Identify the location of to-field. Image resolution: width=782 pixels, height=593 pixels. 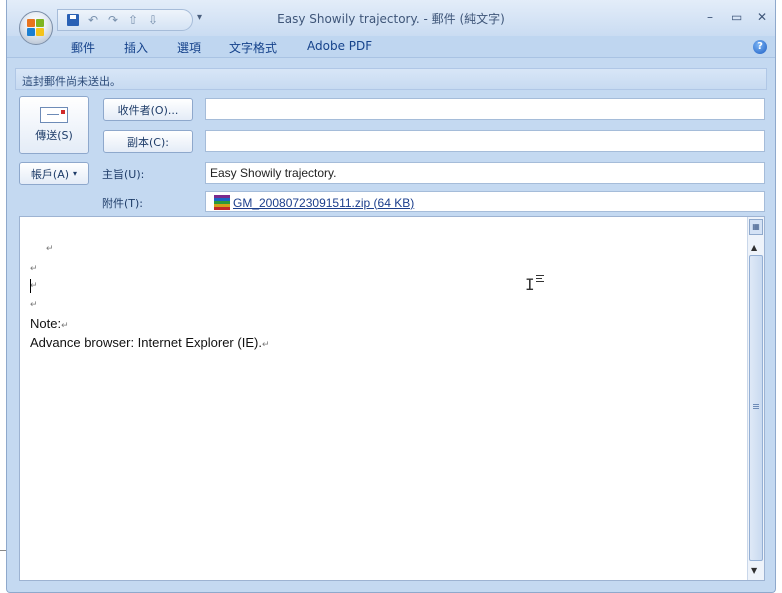
(485, 109).